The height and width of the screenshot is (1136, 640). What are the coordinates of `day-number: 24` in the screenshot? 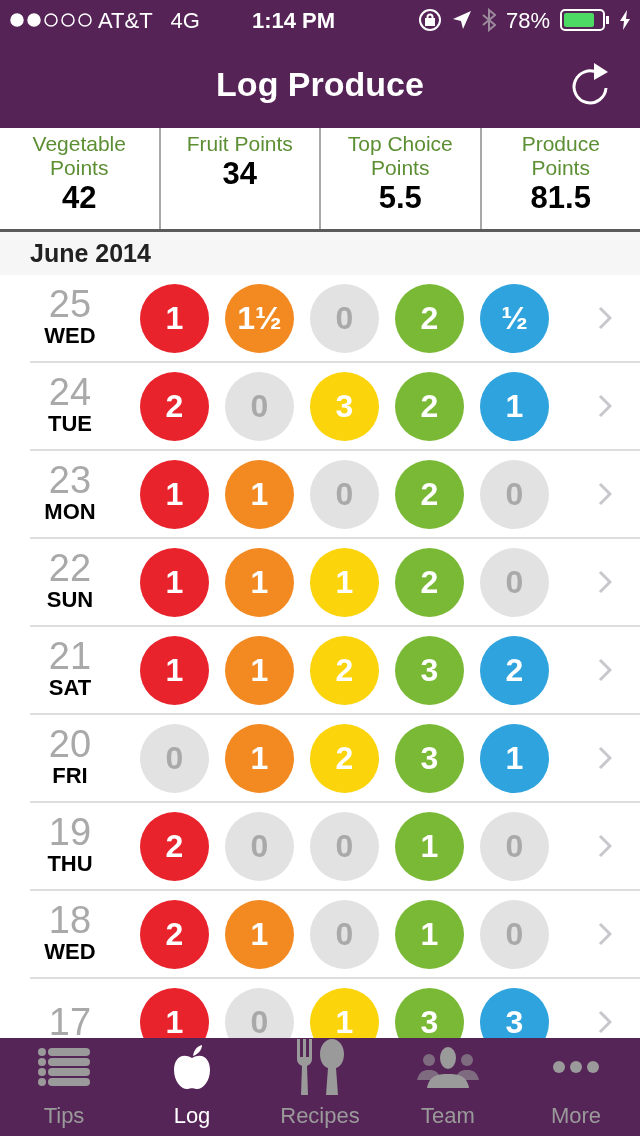 It's located at (70, 392).